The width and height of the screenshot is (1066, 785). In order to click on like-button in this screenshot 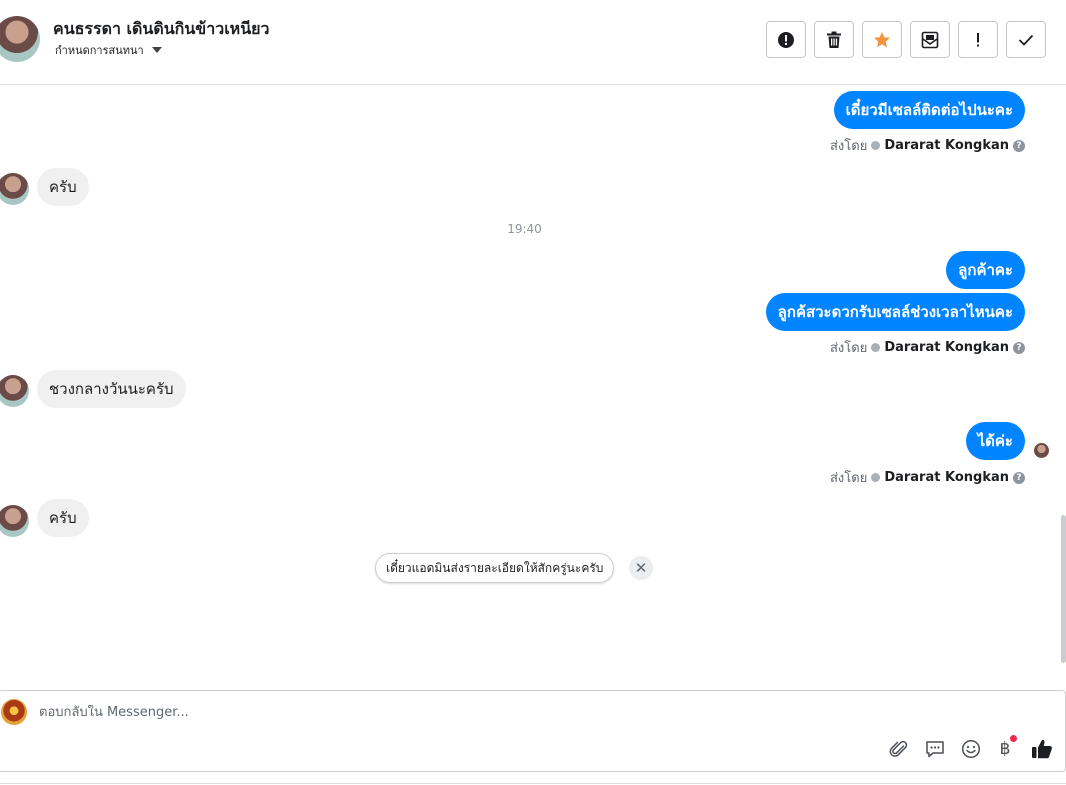, I will do `click(1042, 749)`.